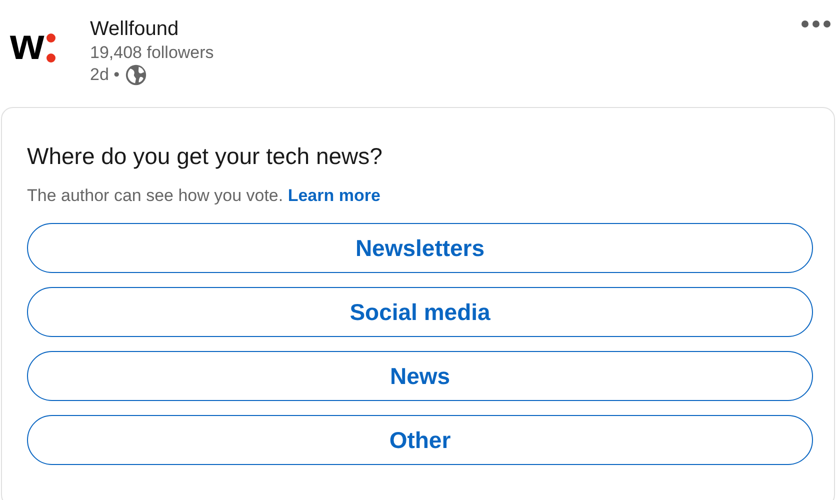 Image resolution: width=836 pixels, height=500 pixels. What do you see at coordinates (420, 312) in the screenshot?
I see `poll-option-button: Social media` at bounding box center [420, 312].